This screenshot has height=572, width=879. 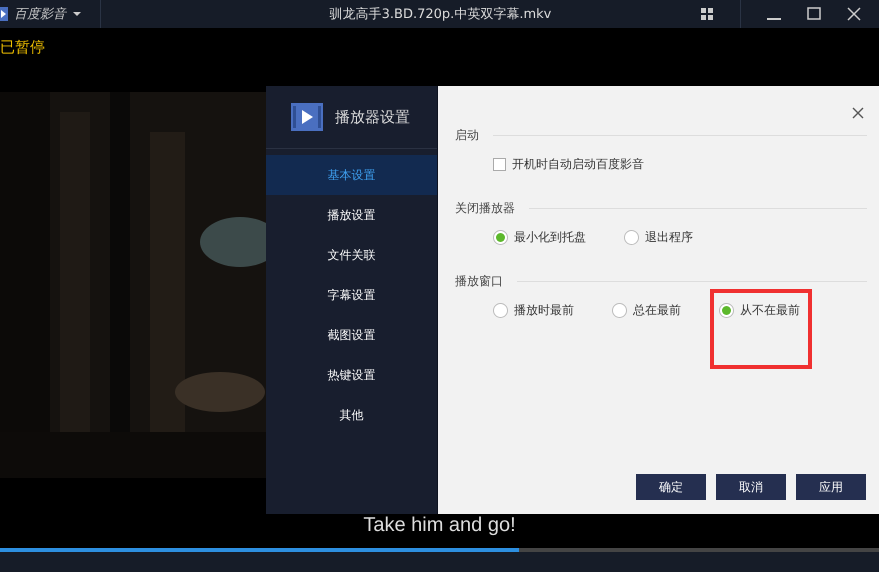 What do you see at coordinates (351, 175) in the screenshot?
I see `nav-item: 基本设置` at bounding box center [351, 175].